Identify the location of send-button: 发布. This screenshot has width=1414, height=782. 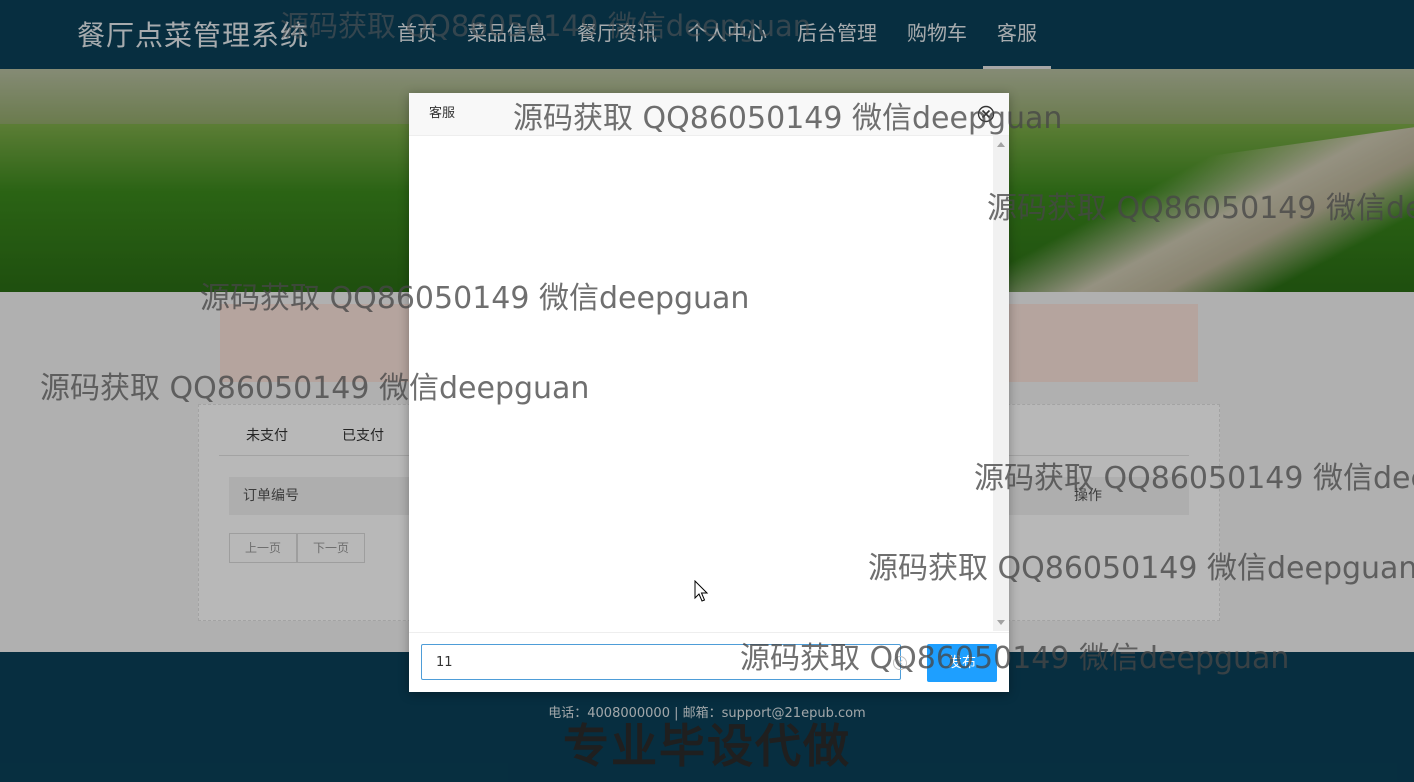
(962, 663).